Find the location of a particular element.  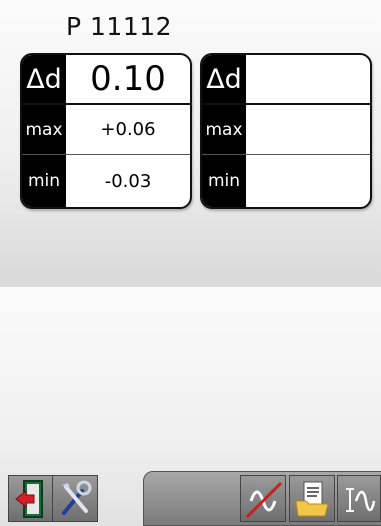

min-value is located at coordinates (308, 181).